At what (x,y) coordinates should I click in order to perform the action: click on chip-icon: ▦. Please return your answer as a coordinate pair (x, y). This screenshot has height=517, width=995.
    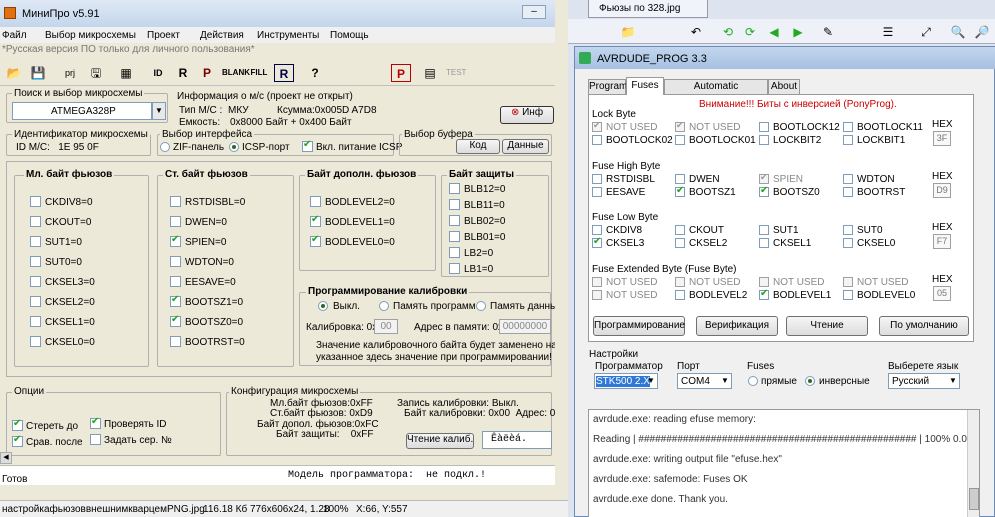
    Looking at the image, I should click on (126, 73).